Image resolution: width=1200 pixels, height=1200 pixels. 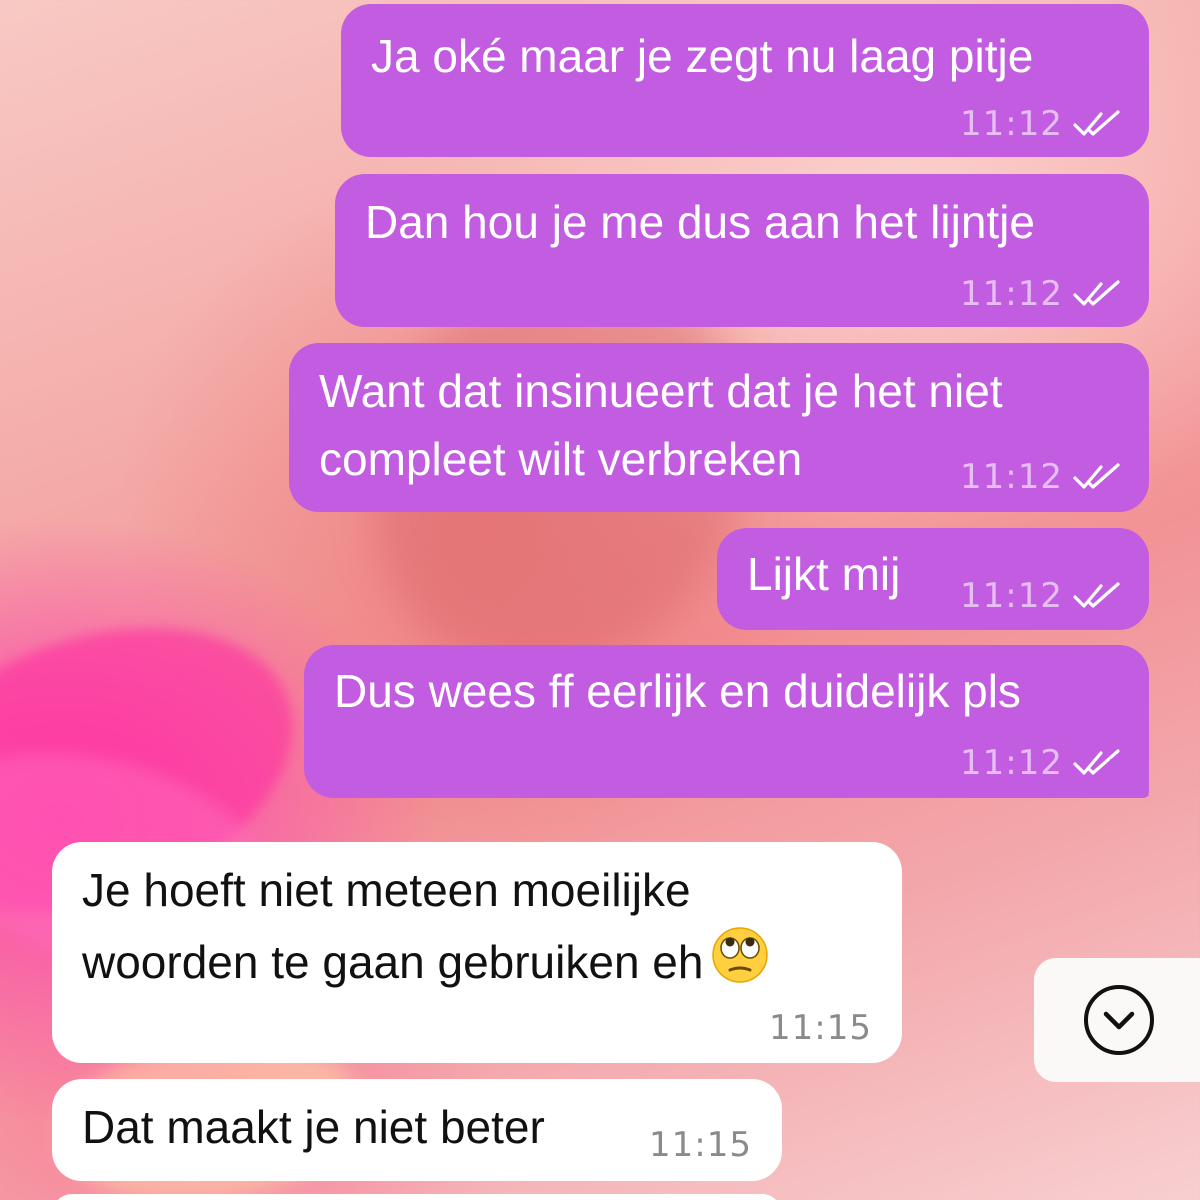 I want to click on message-text: Dat maakt je niet beter, so click(x=313, y=1127).